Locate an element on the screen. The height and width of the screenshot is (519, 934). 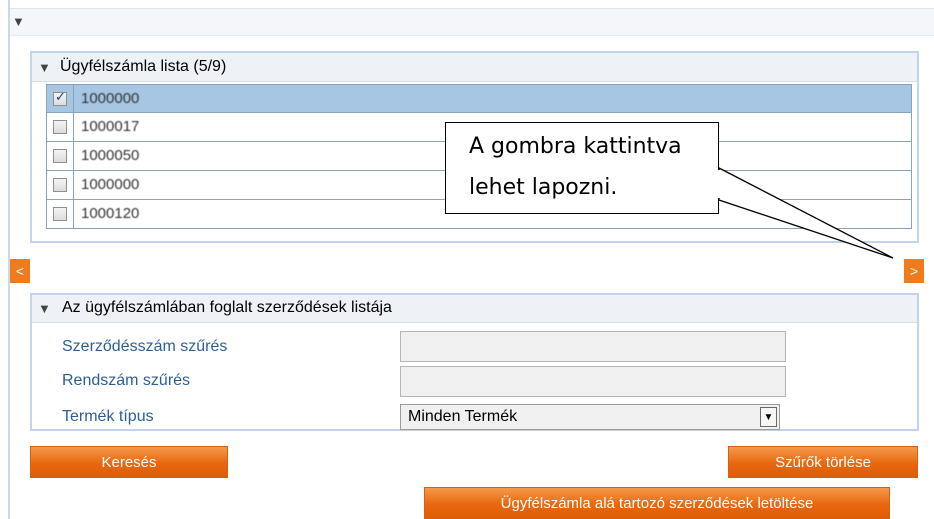
callout-line-2: lehet lapozni. is located at coordinates (543, 187).